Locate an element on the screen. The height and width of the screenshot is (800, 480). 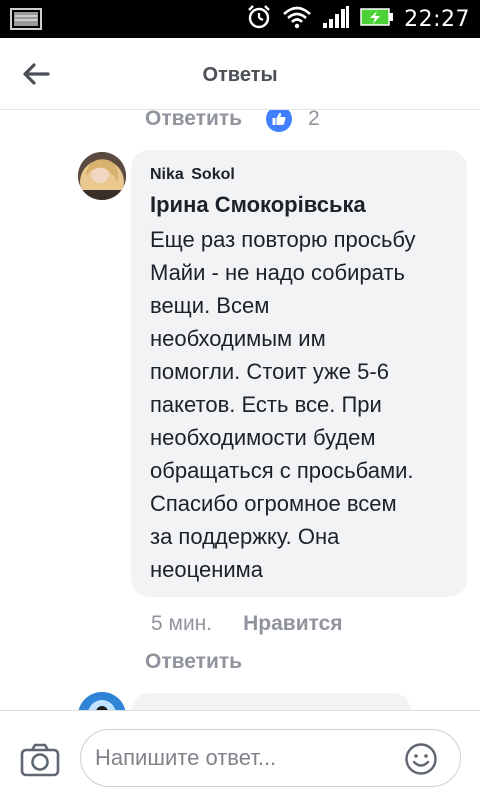
comment-line: пакетов. Есть все. При is located at coordinates (266, 404).